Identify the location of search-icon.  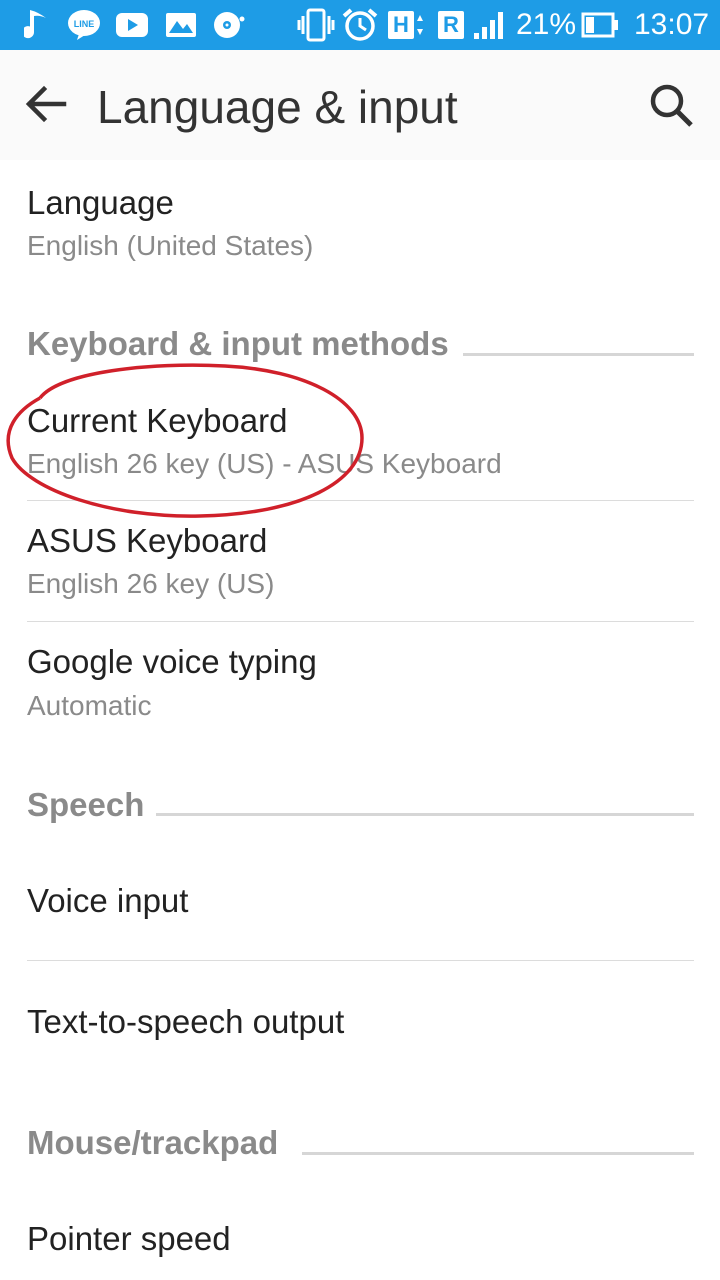
(672, 108).